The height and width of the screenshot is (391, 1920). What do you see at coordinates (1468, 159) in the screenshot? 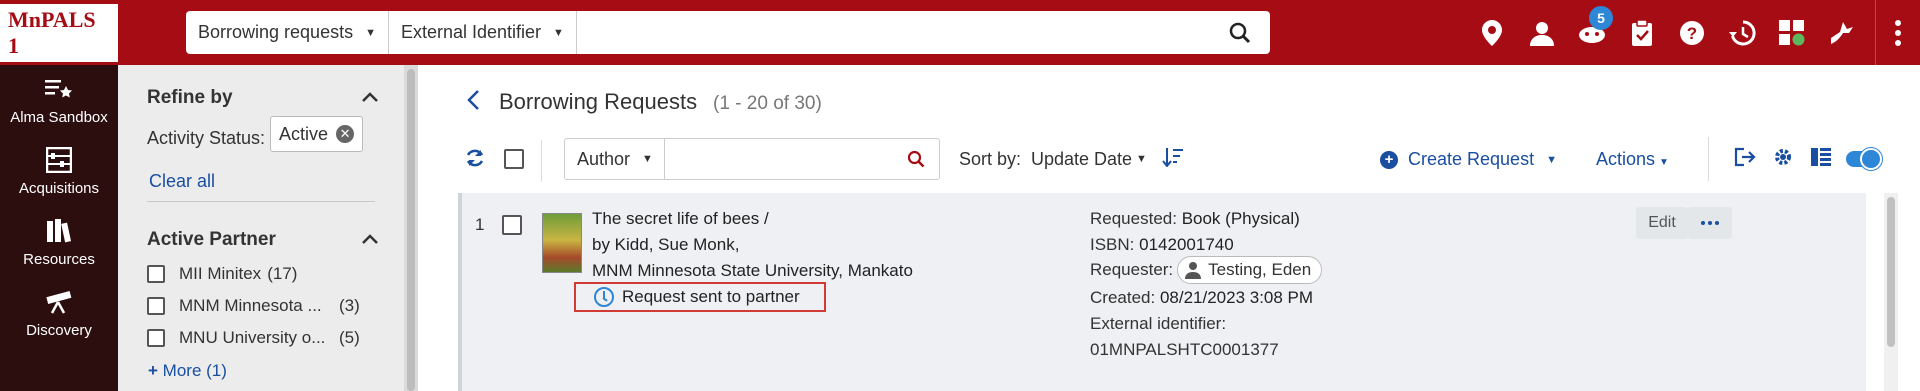
I see `create-request-button: + Create Request ▼` at bounding box center [1468, 159].